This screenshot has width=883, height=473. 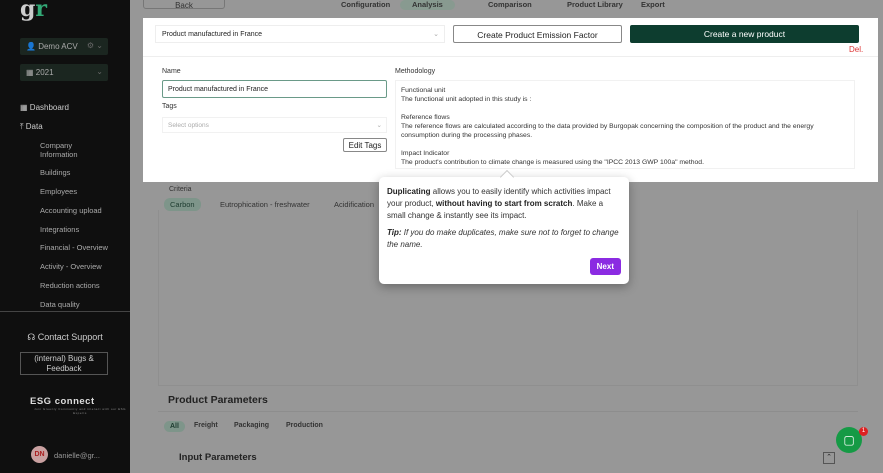 I want to click on back-button: Back, so click(x=184, y=5).